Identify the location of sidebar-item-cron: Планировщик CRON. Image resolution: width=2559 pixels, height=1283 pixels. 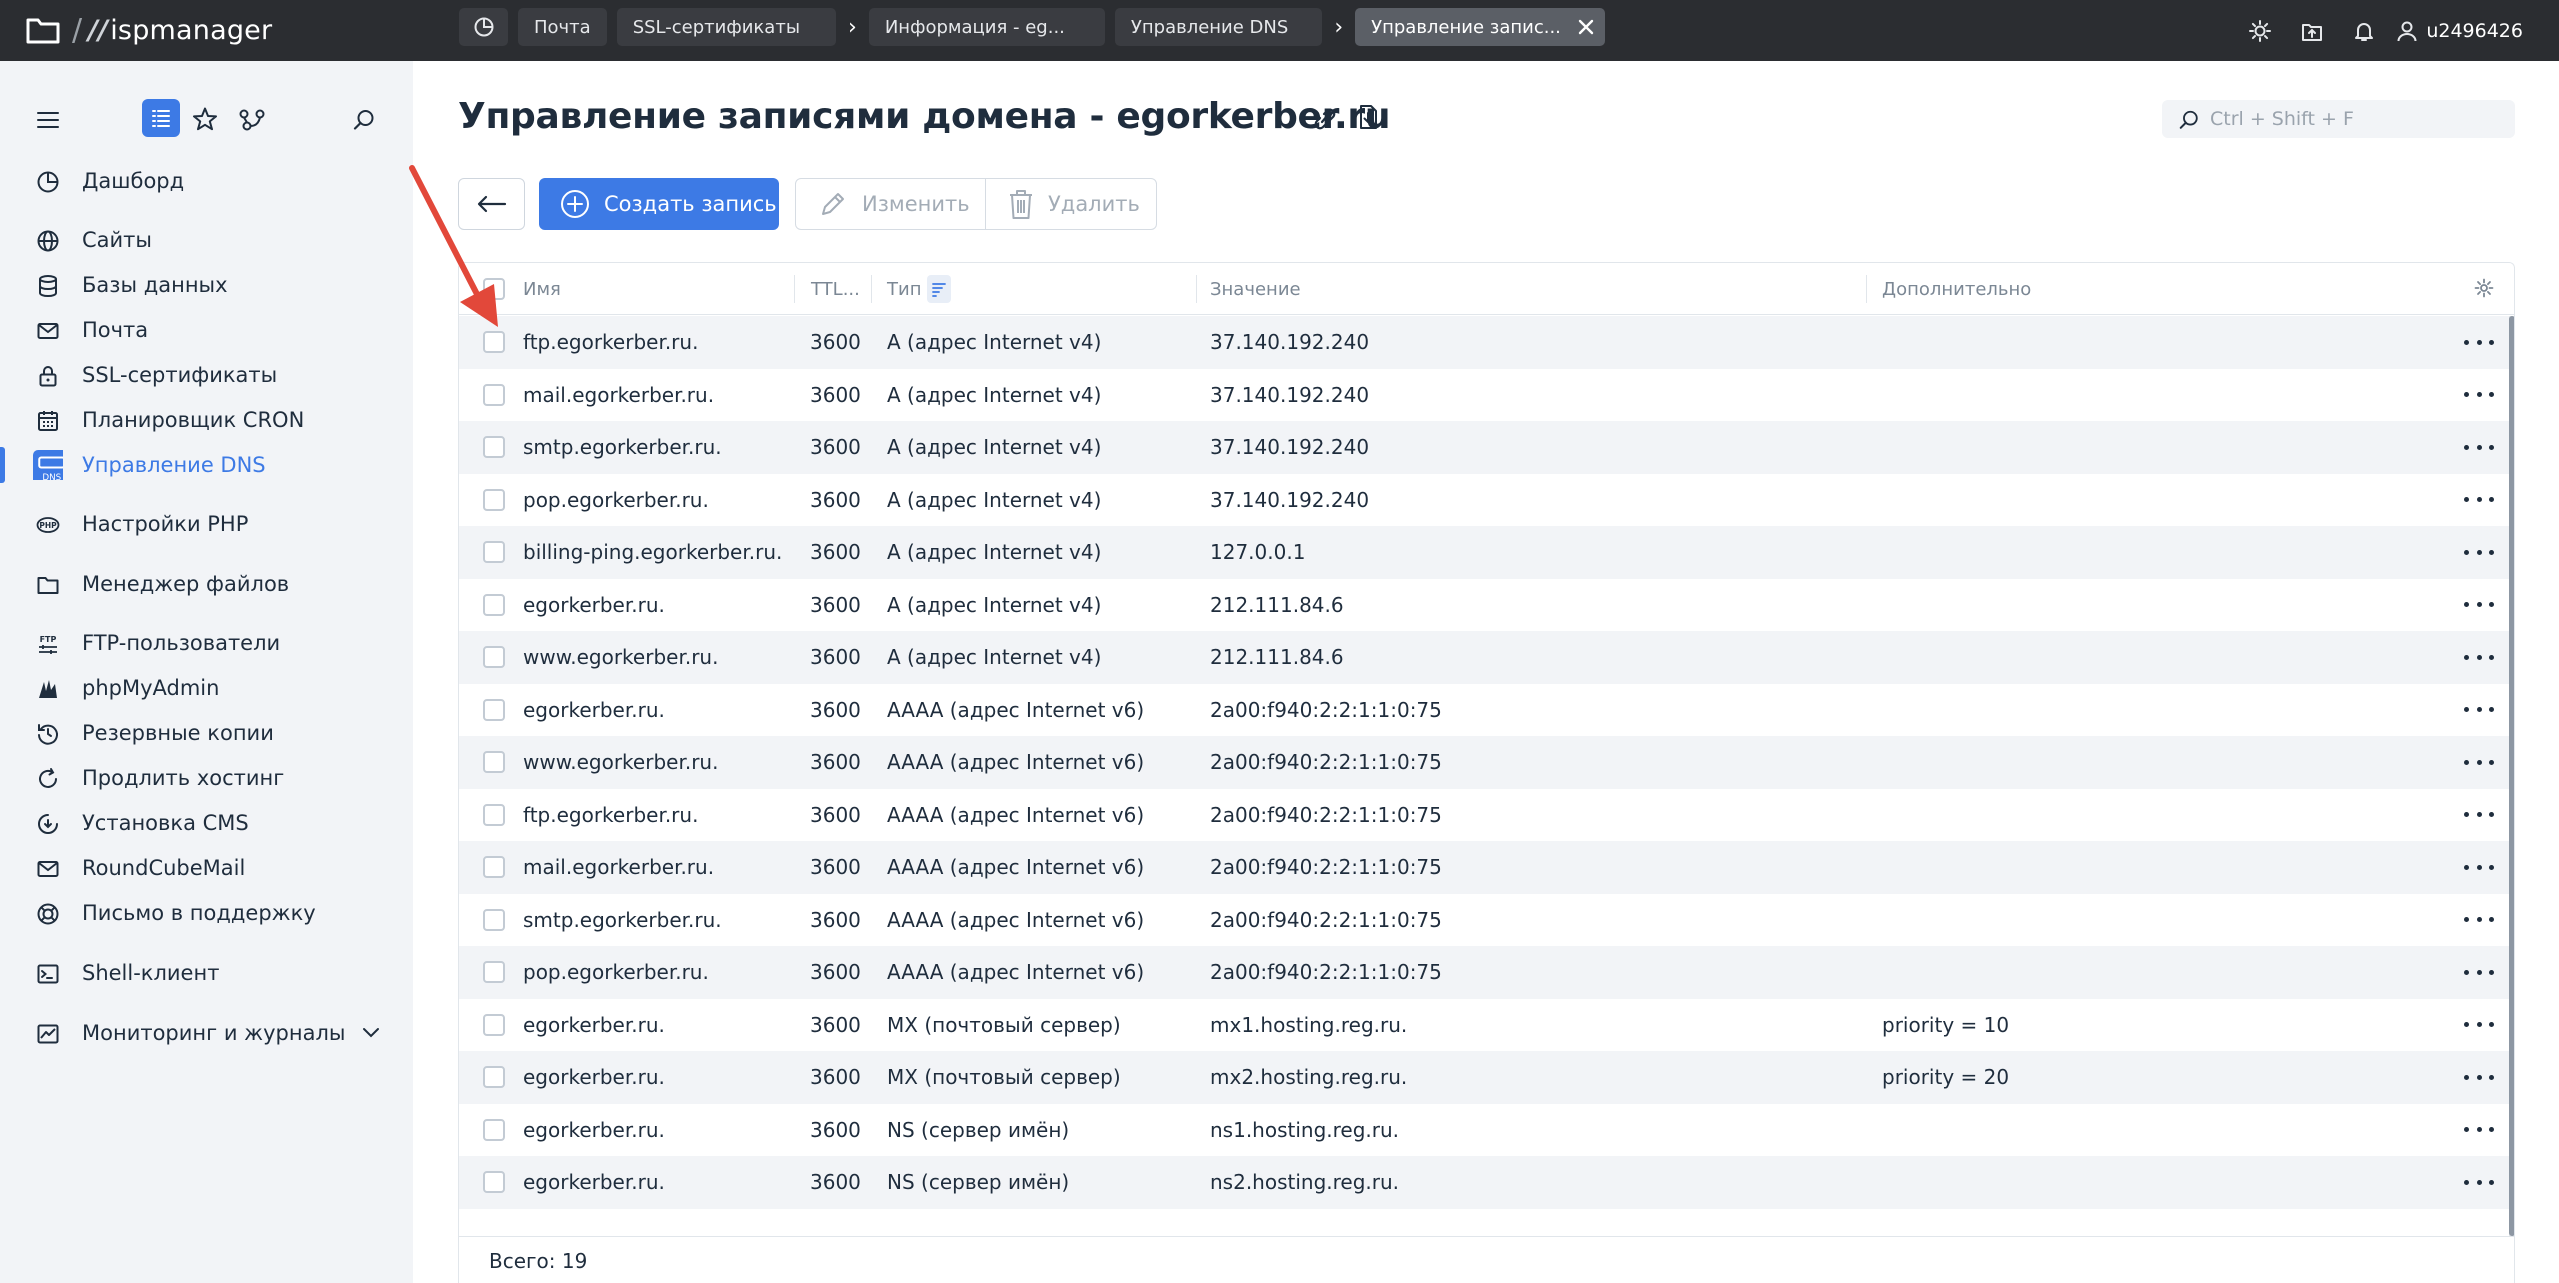
(206, 420).